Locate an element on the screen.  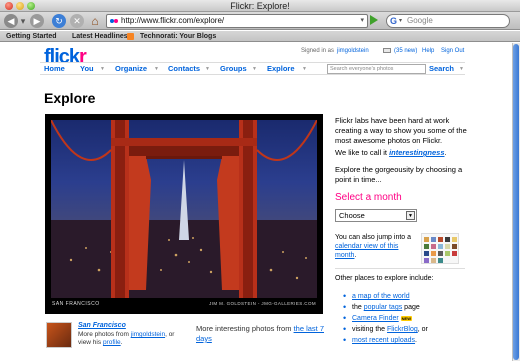
calendar-jump-suffix: . is located at coordinates (355, 255).